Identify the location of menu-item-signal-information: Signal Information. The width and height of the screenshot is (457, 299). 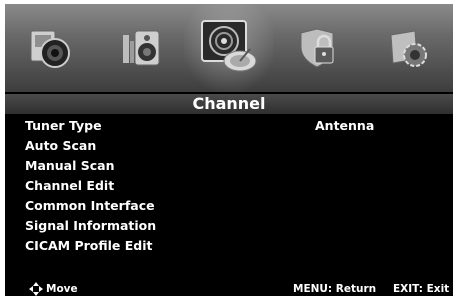
(229, 226).